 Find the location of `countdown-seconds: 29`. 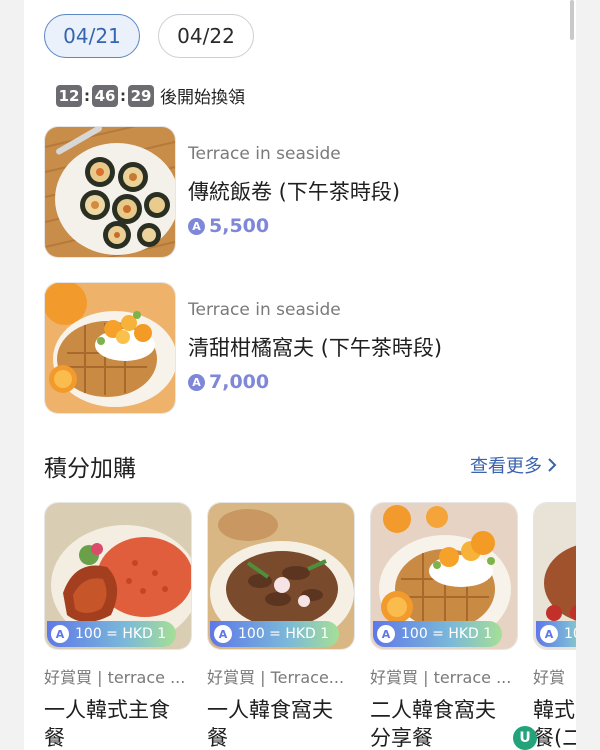

countdown-seconds: 29 is located at coordinates (141, 95).